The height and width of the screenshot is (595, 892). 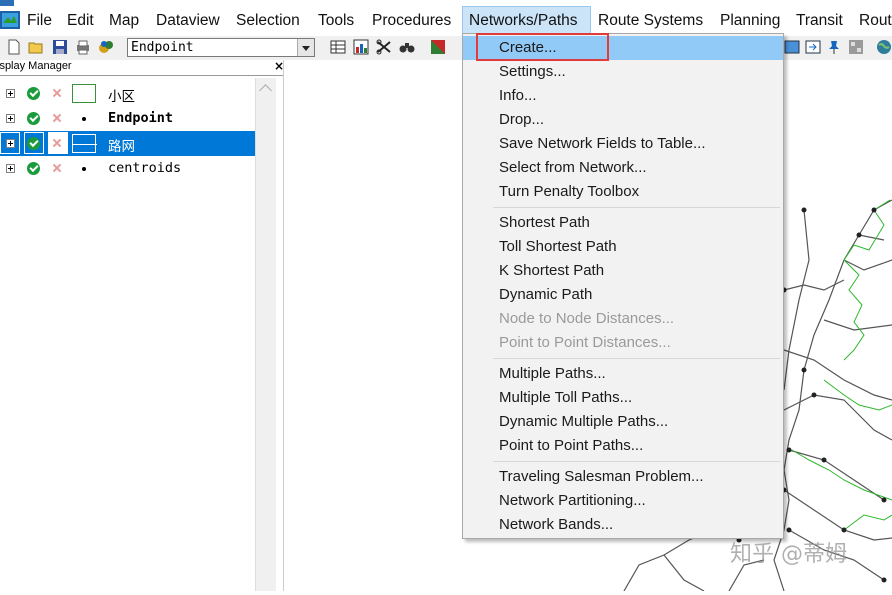 What do you see at coordinates (819, 21) in the screenshot?
I see `menu-transit: Transit` at bounding box center [819, 21].